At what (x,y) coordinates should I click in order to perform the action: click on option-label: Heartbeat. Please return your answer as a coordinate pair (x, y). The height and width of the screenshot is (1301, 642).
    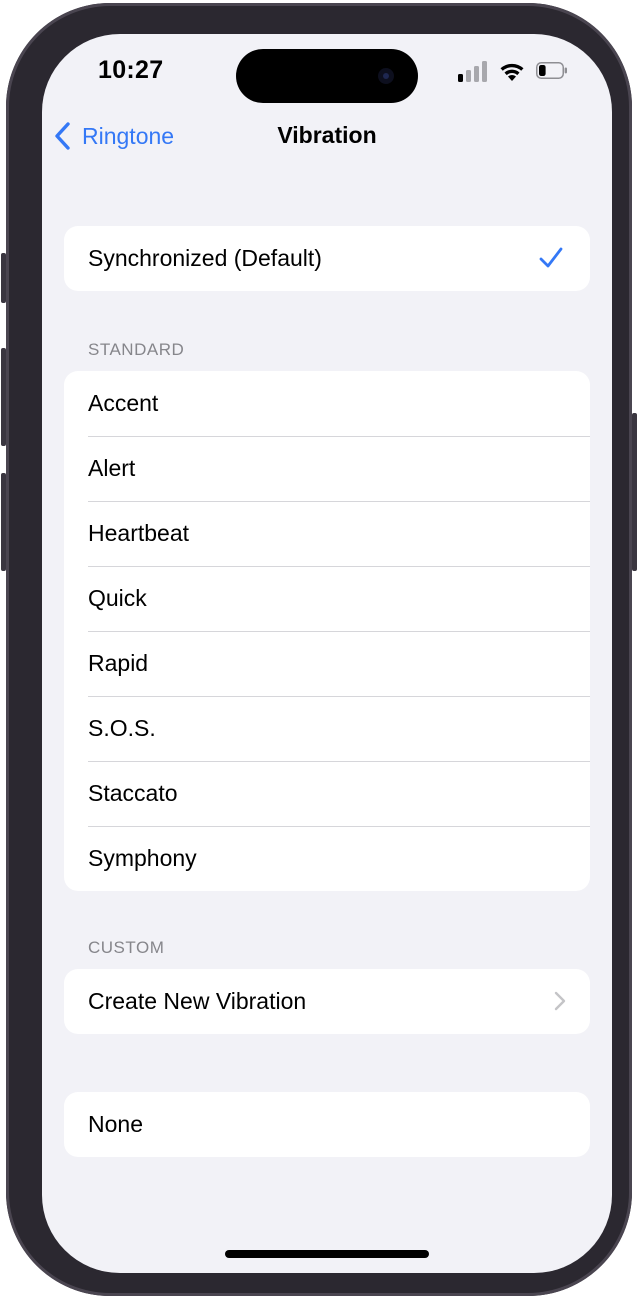
    Looking at the image, I should click on (139, 533).